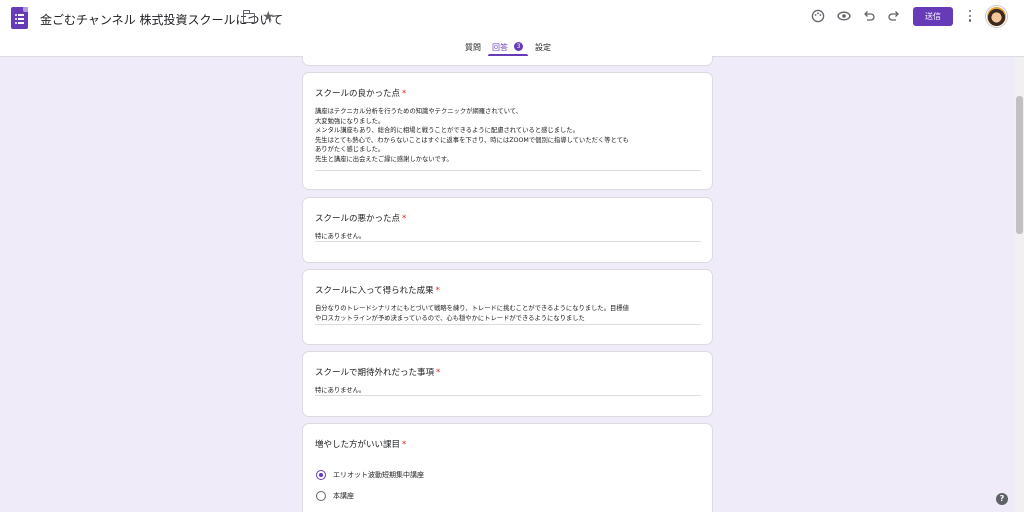 The height and width of the screenshot is (512, 1024). I want to click on question-card: スクールで期待外れだった事項 * 特にありません。, so click(507, 384).